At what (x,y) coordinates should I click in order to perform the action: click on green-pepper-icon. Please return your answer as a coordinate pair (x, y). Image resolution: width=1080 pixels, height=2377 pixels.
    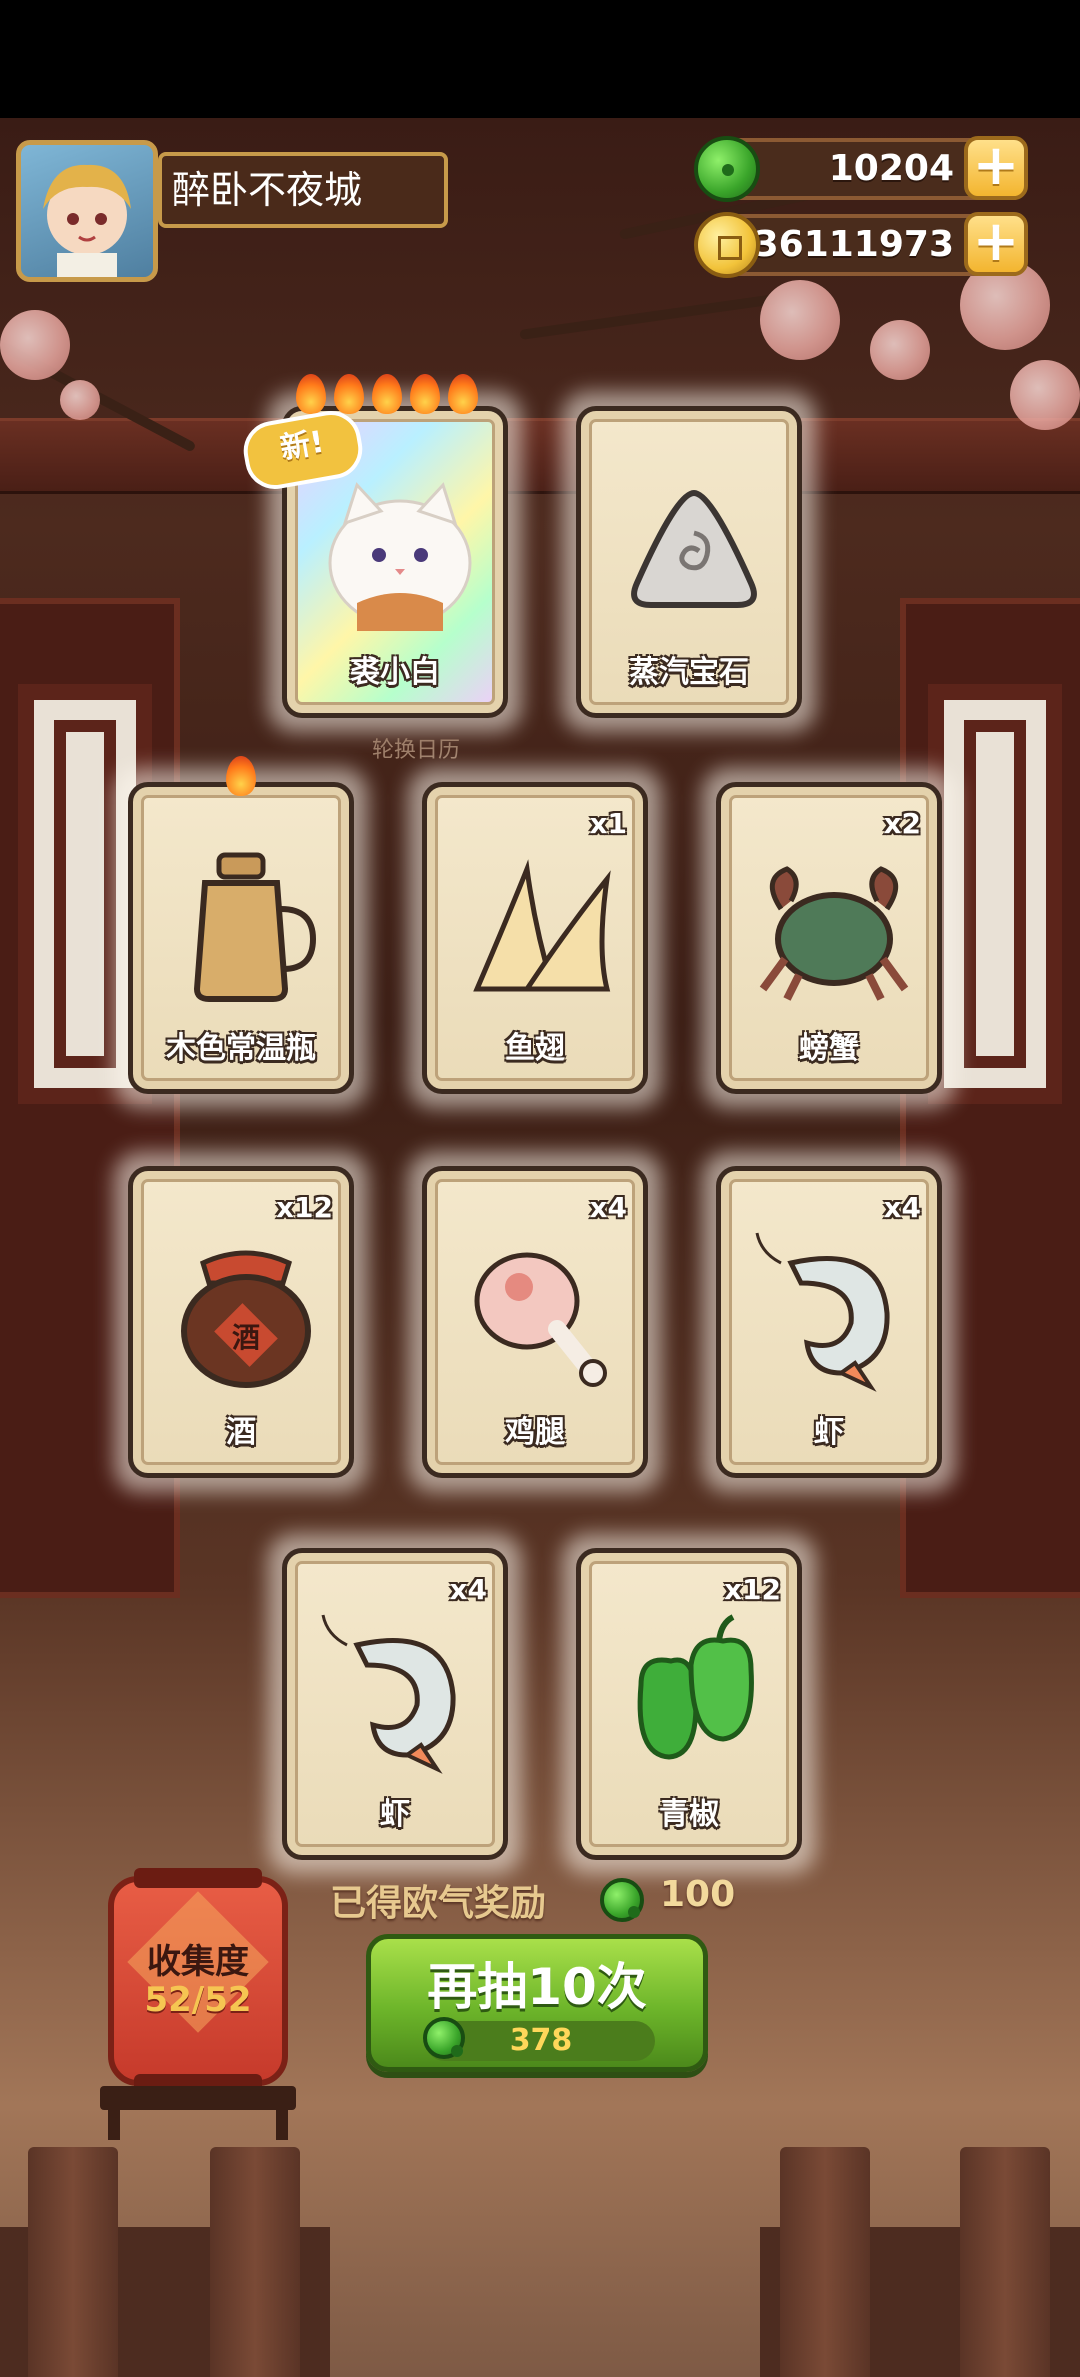
    Looking at the image, I should click on (695, 1687).